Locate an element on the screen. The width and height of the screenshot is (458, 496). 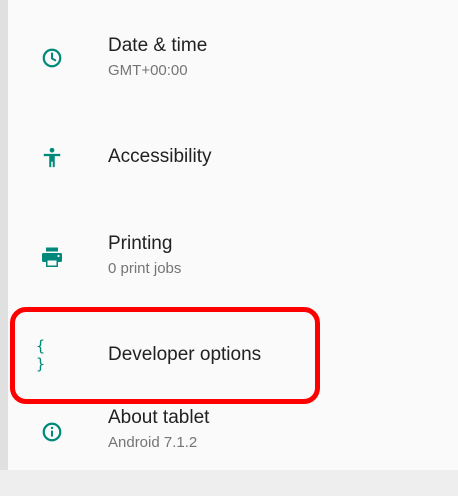
setting-title: Accessibility is located at coordinates (160, 156).